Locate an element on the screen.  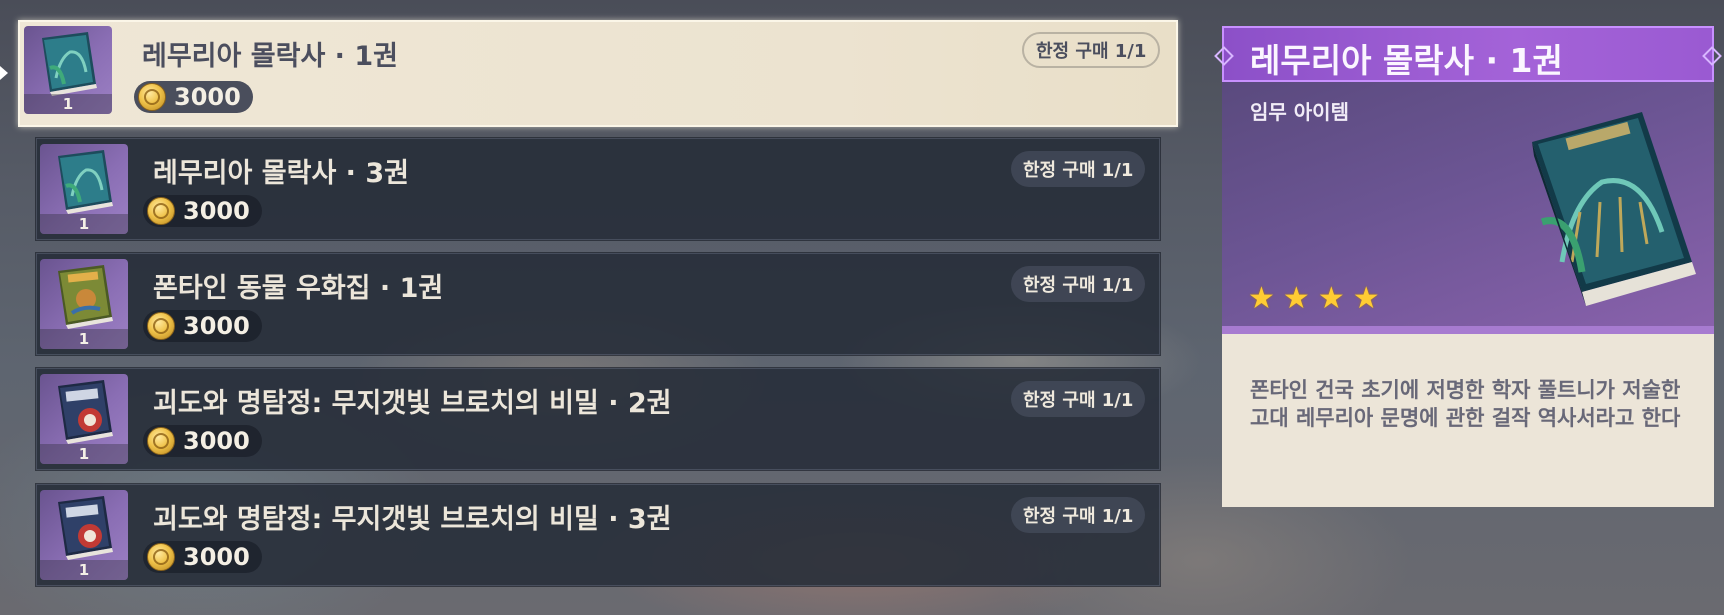
shop-item-row: 1 레무리아 몰락사 · 1권 3000 한정 구매 1/1 is located at coordinates (598, 73).